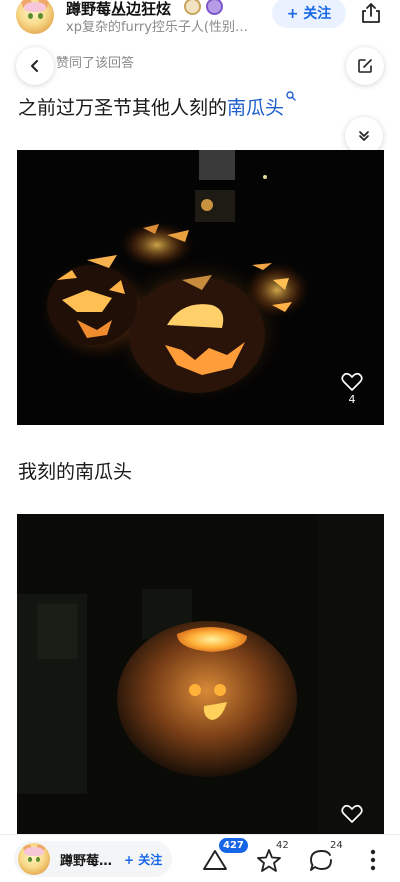 Image resolution: width=400 pixels, height=882 pixels. Describe the element at coordinates (200, 858) in the screenshot. I see `bottom-action-bar: 蹲野莓… + 关注 427 42 24` at that location.